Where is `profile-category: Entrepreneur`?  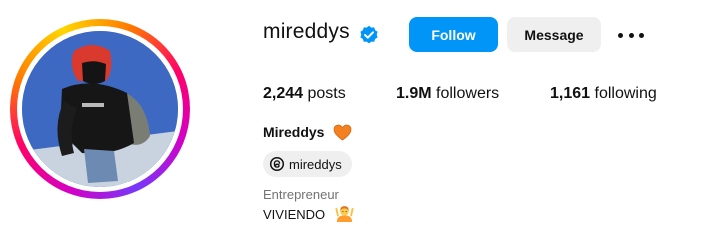 profile-category: Entrepreneur is located at coordinates (301, 194).